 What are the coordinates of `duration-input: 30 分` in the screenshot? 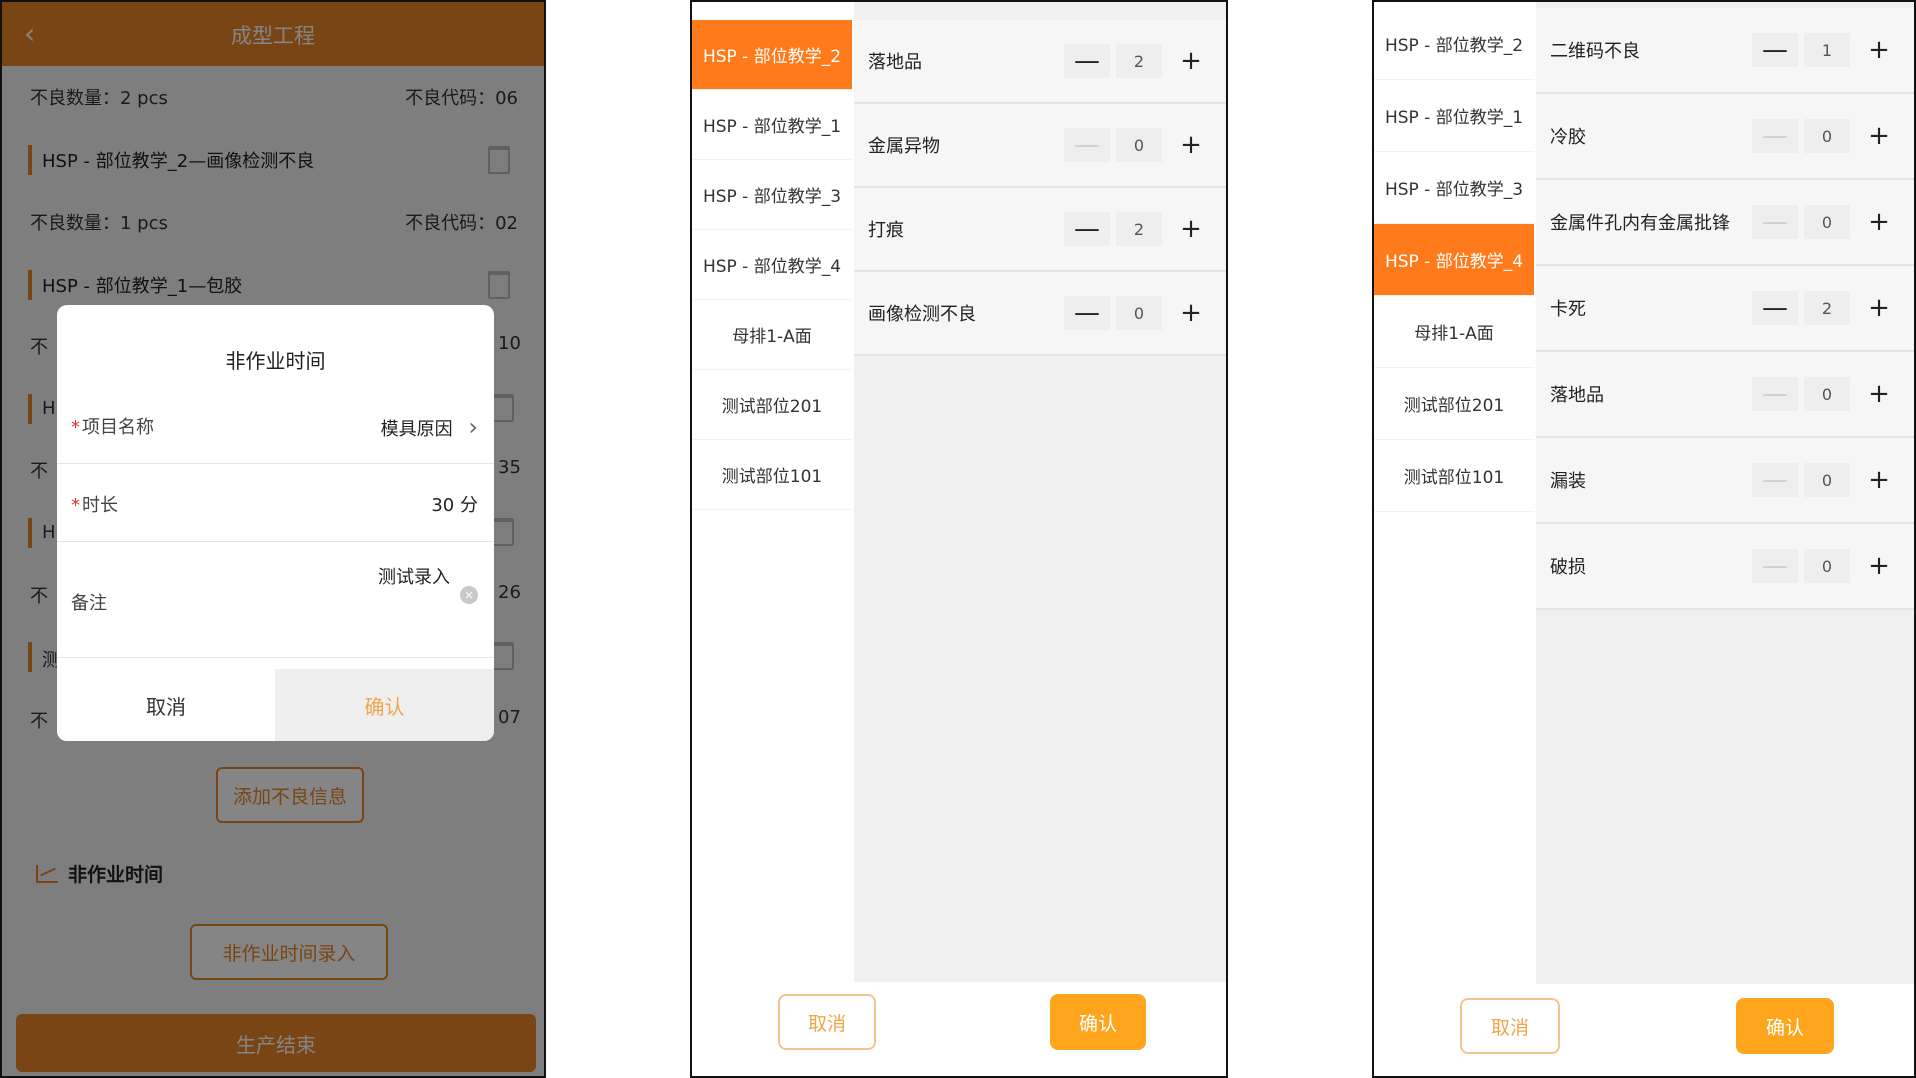 It's located at (454, 504).